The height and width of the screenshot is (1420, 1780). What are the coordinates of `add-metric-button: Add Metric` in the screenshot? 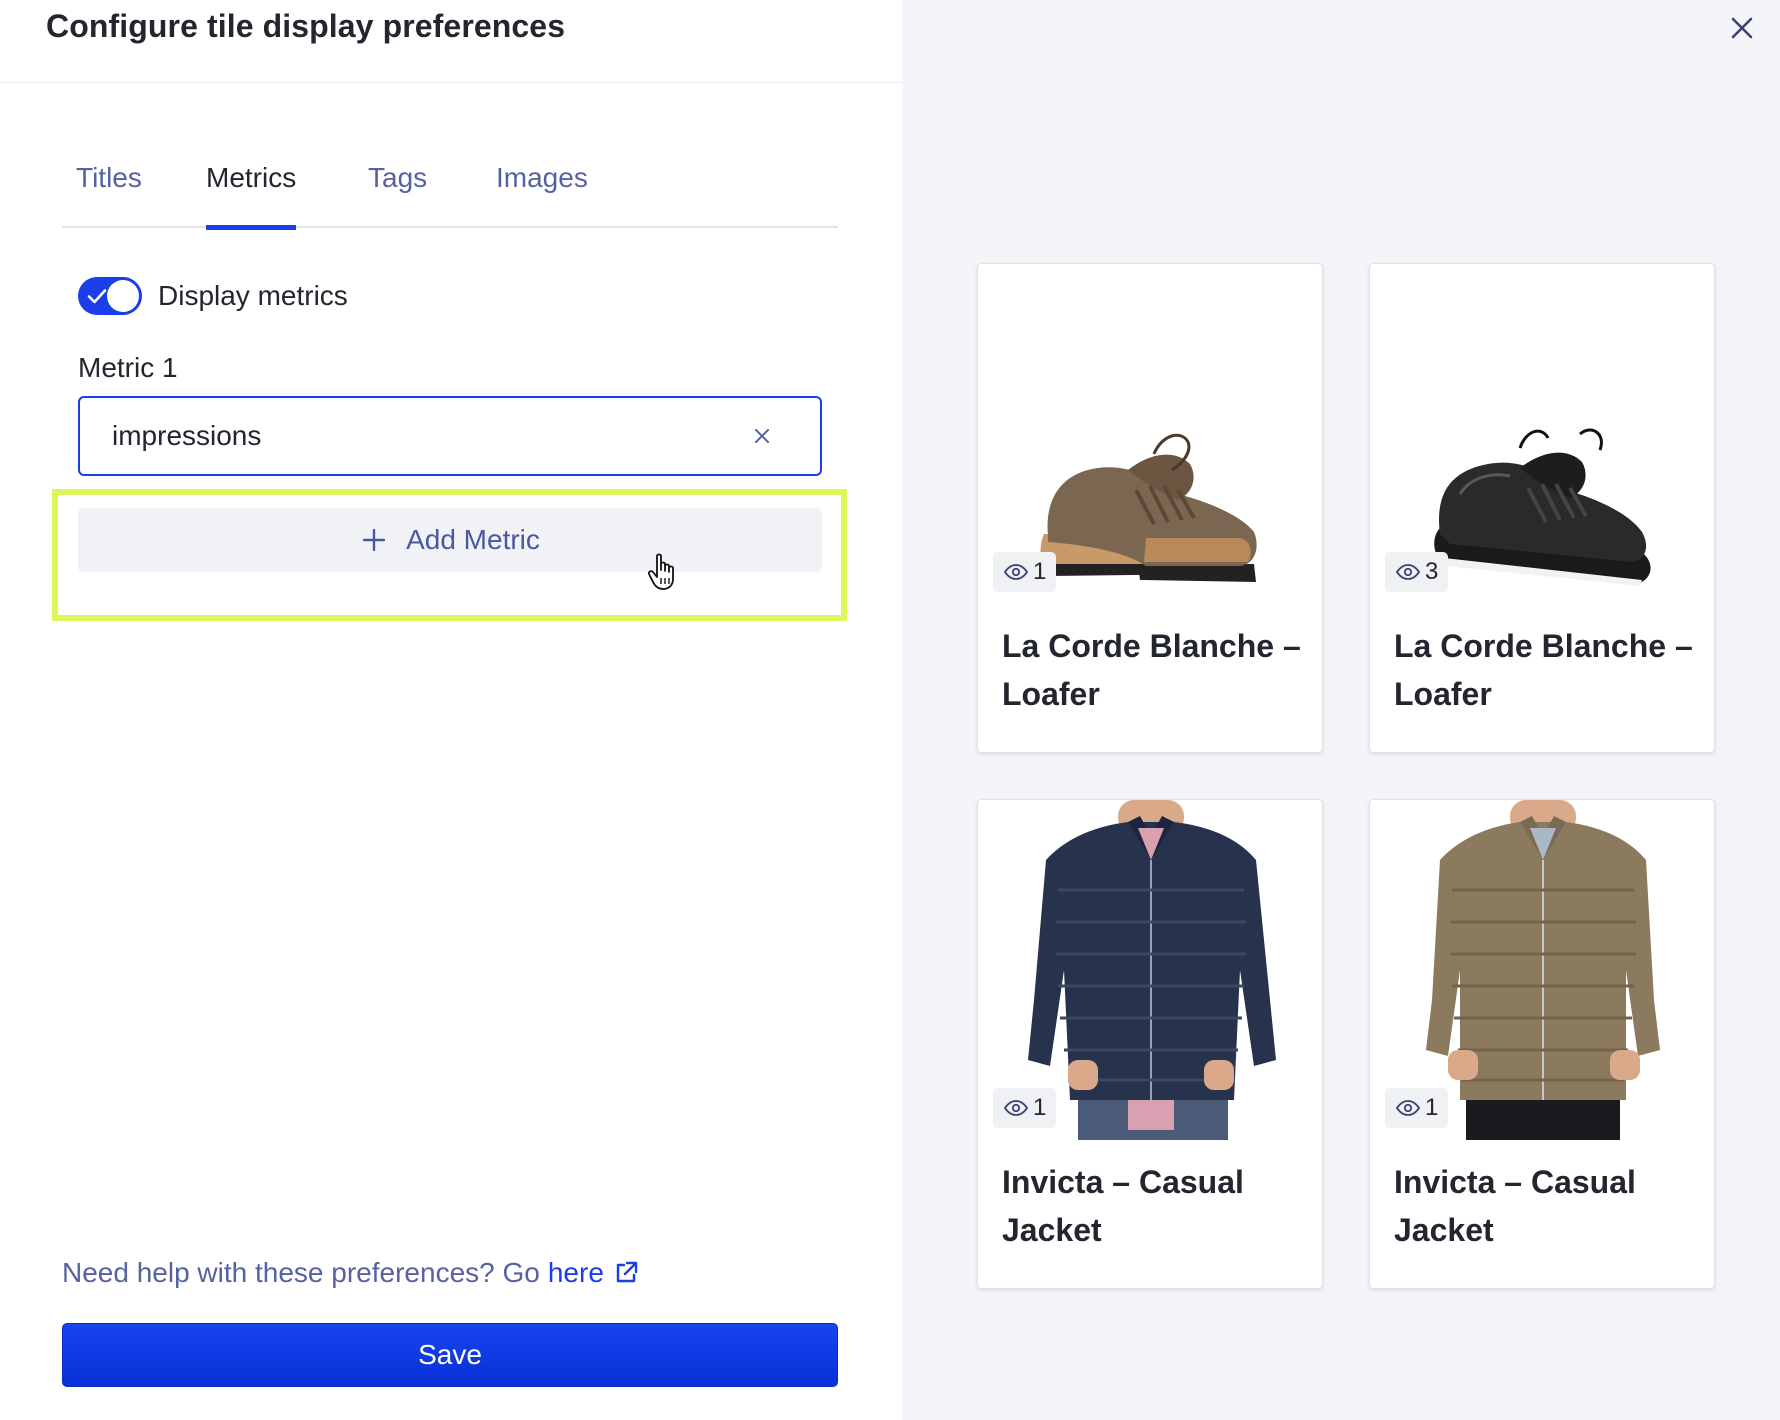 It's located at (450, 540).